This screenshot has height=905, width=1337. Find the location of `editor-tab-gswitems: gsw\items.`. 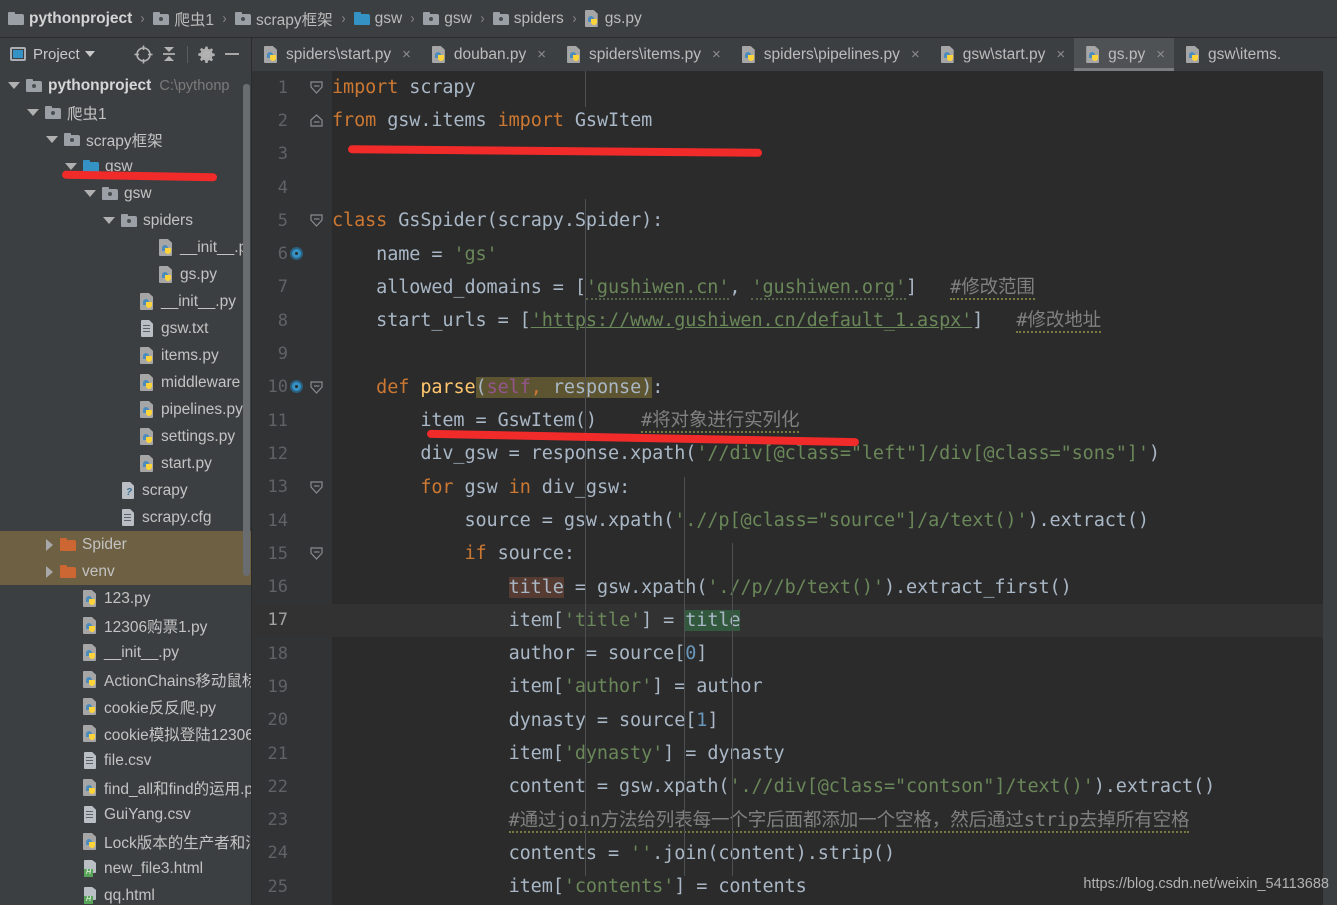

editor-tab-gswitems: gsw\items. is located at coordinates (1232, 54).